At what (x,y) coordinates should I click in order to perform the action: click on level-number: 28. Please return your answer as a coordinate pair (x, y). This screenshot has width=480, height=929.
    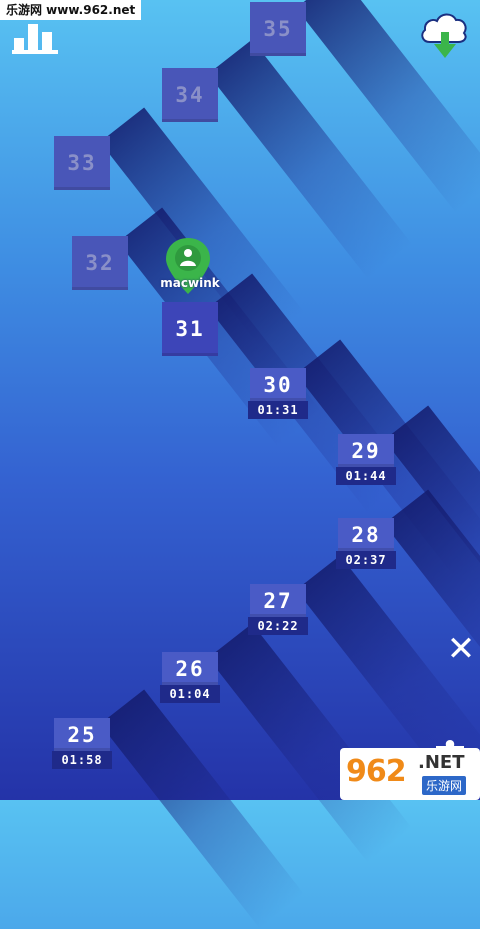
    Looking at the image, I should click on (366, 534).